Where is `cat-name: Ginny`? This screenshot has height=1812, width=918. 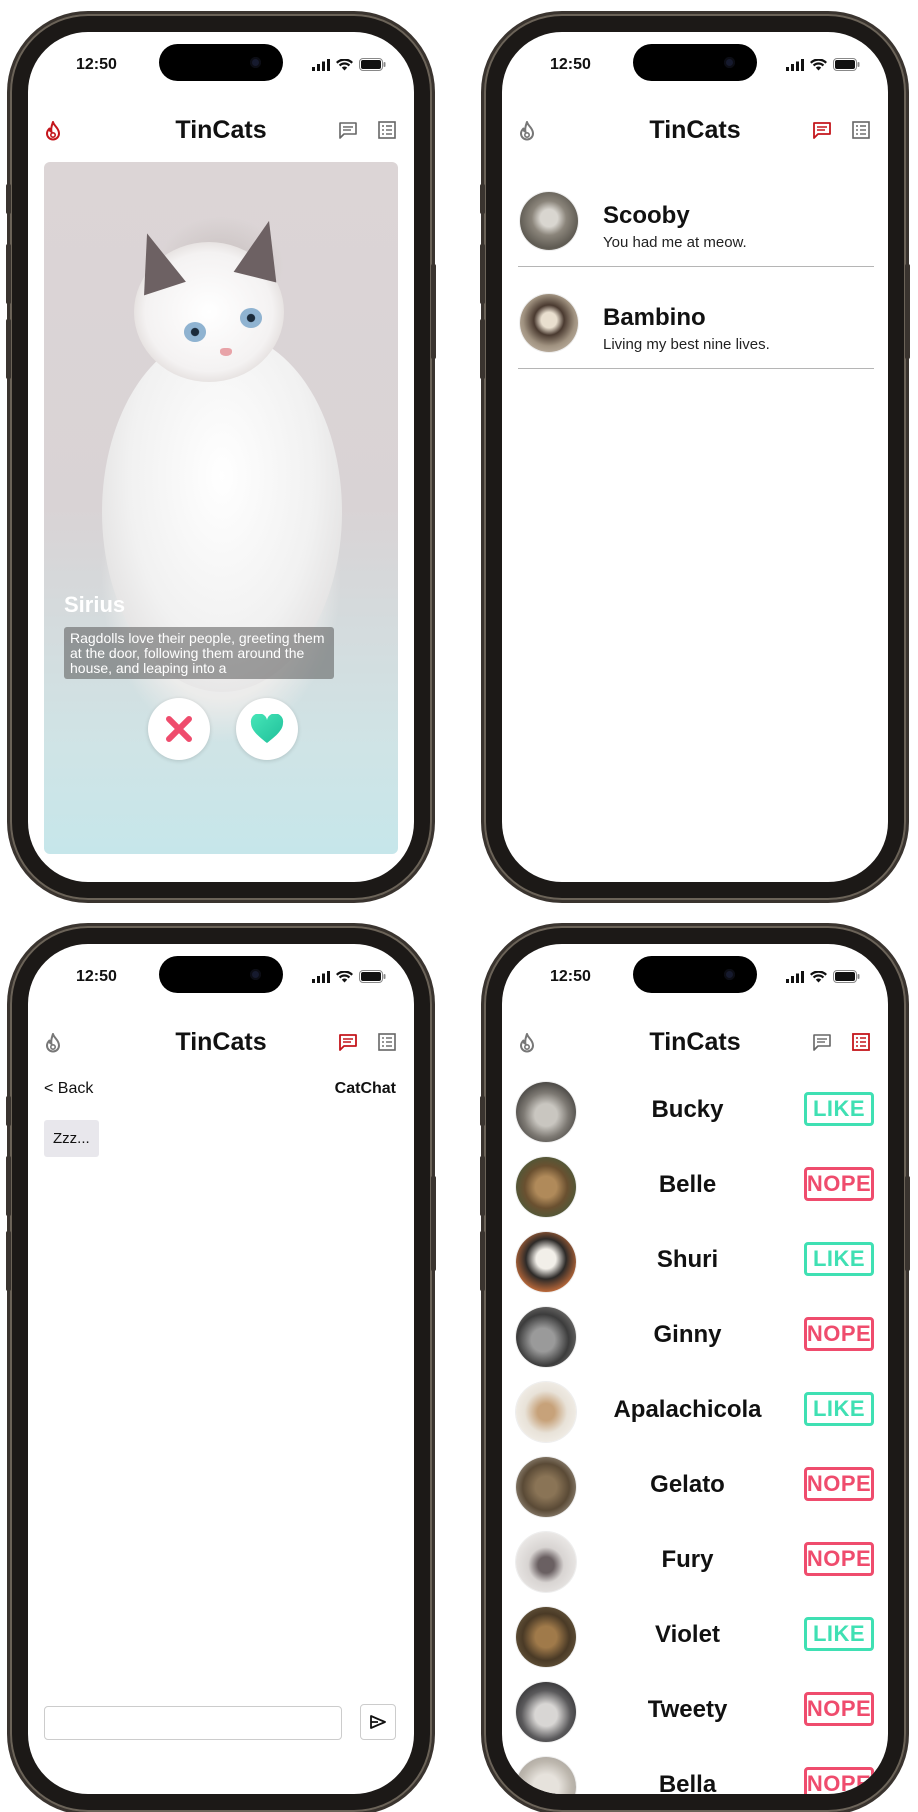 cat-name: Ginny is located at coordinates (687, 1334).